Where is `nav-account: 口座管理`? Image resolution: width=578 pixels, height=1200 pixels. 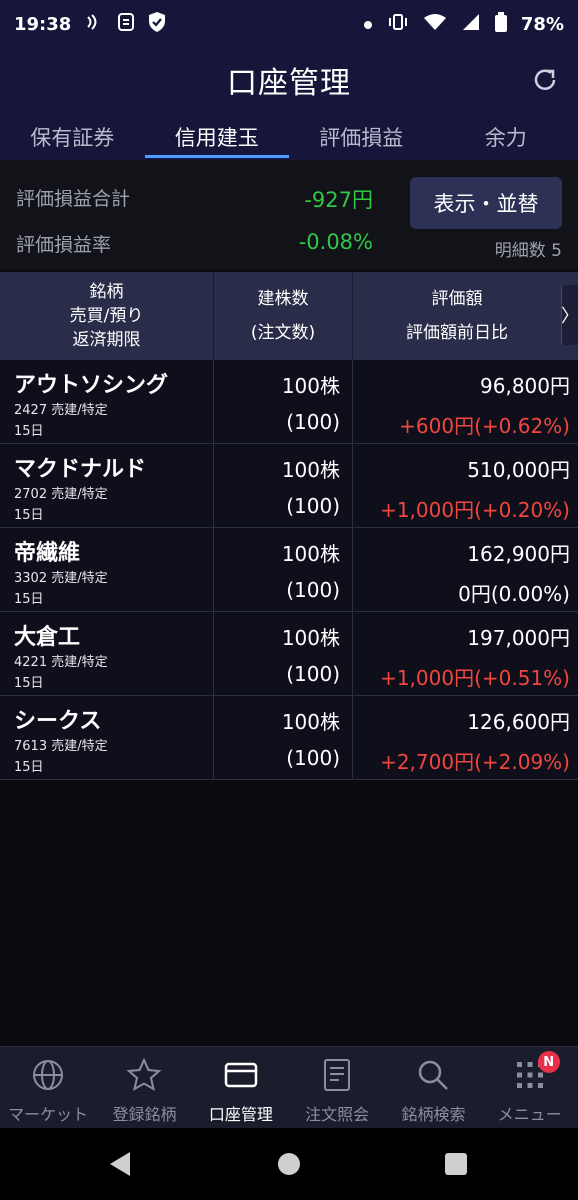 nav-account: 口座管理 is located at coordinates (241, 1087).